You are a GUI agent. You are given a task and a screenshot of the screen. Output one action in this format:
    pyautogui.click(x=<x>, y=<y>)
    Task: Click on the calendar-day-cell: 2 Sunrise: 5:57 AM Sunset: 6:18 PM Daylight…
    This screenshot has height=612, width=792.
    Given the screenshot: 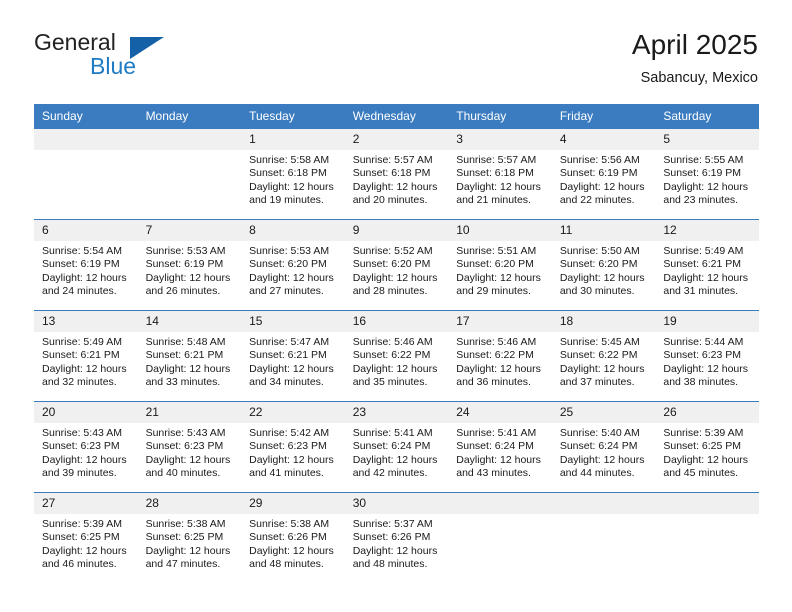 What is the action you would take?
    pyautogui.click(x=396, y=174)
    